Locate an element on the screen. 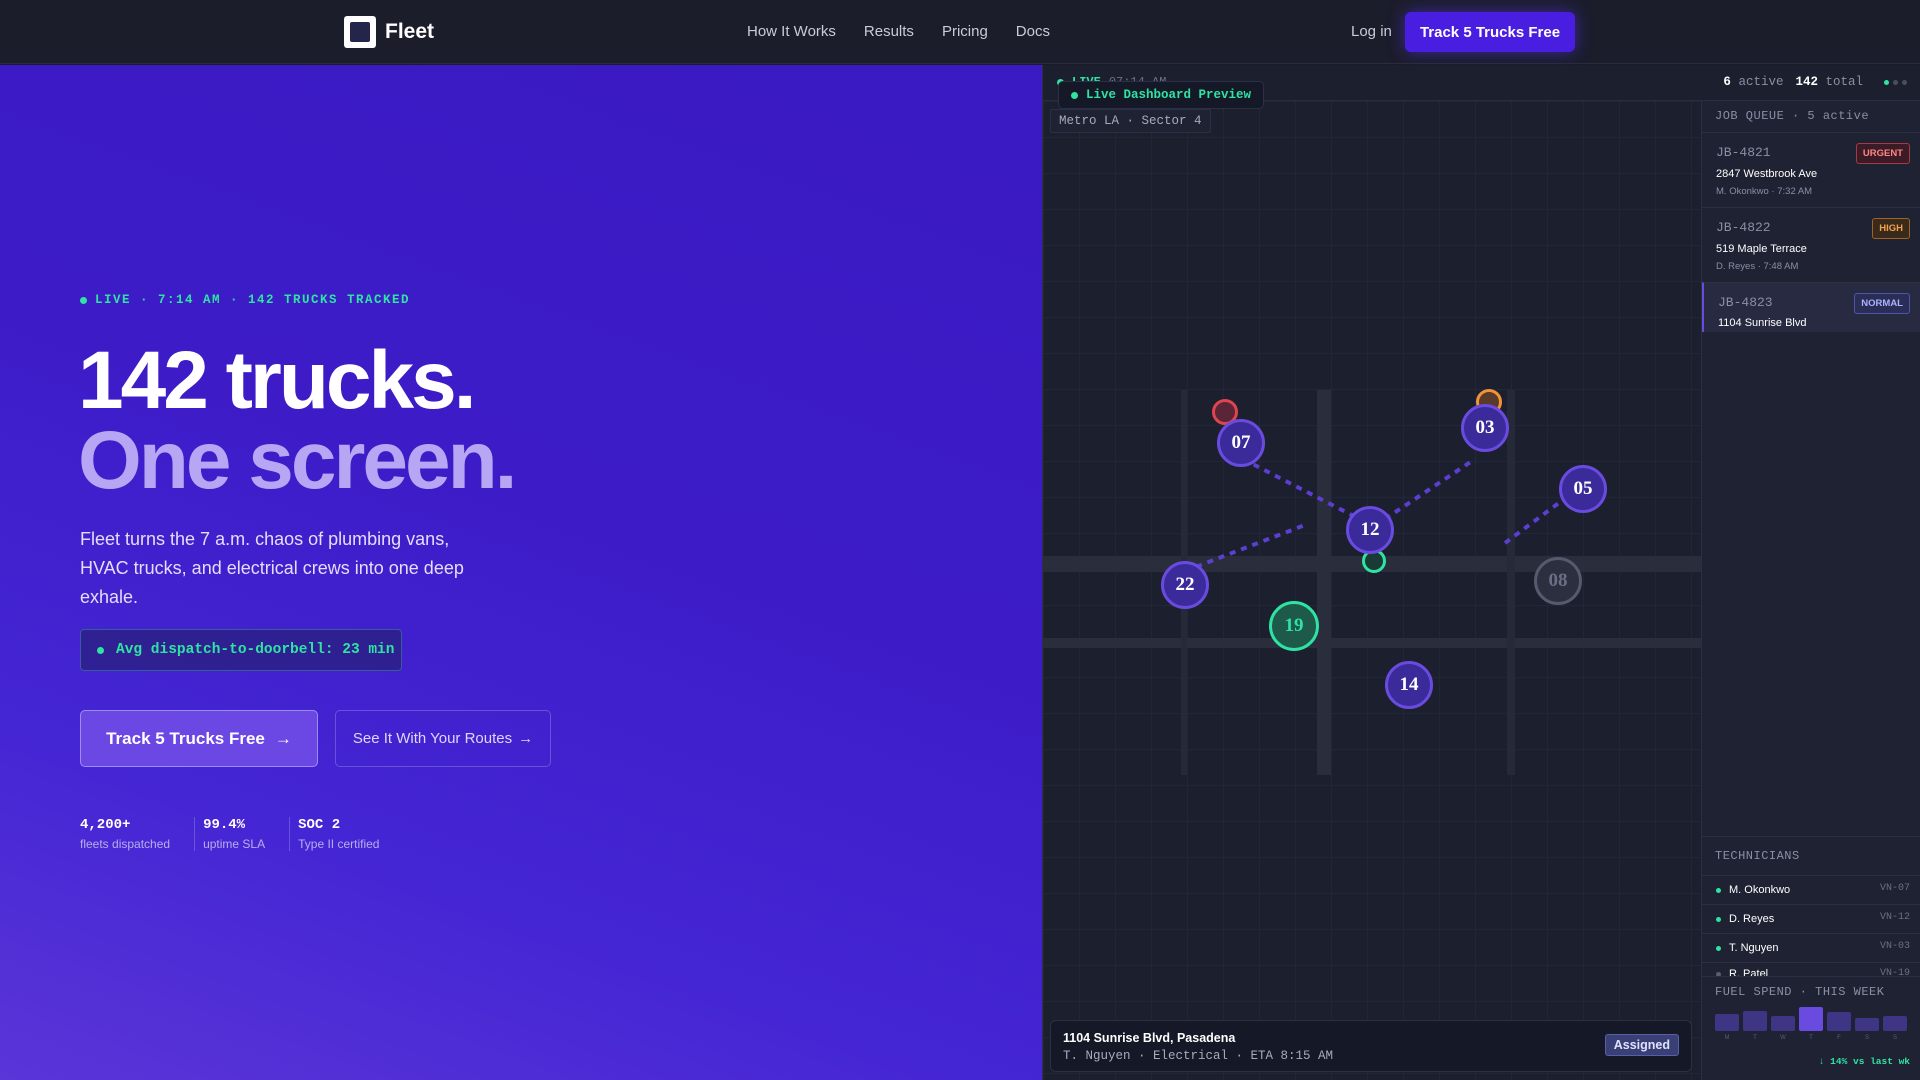  live-preview-badge: Live Dashboard Preview is located at coordinates (1161, 95).